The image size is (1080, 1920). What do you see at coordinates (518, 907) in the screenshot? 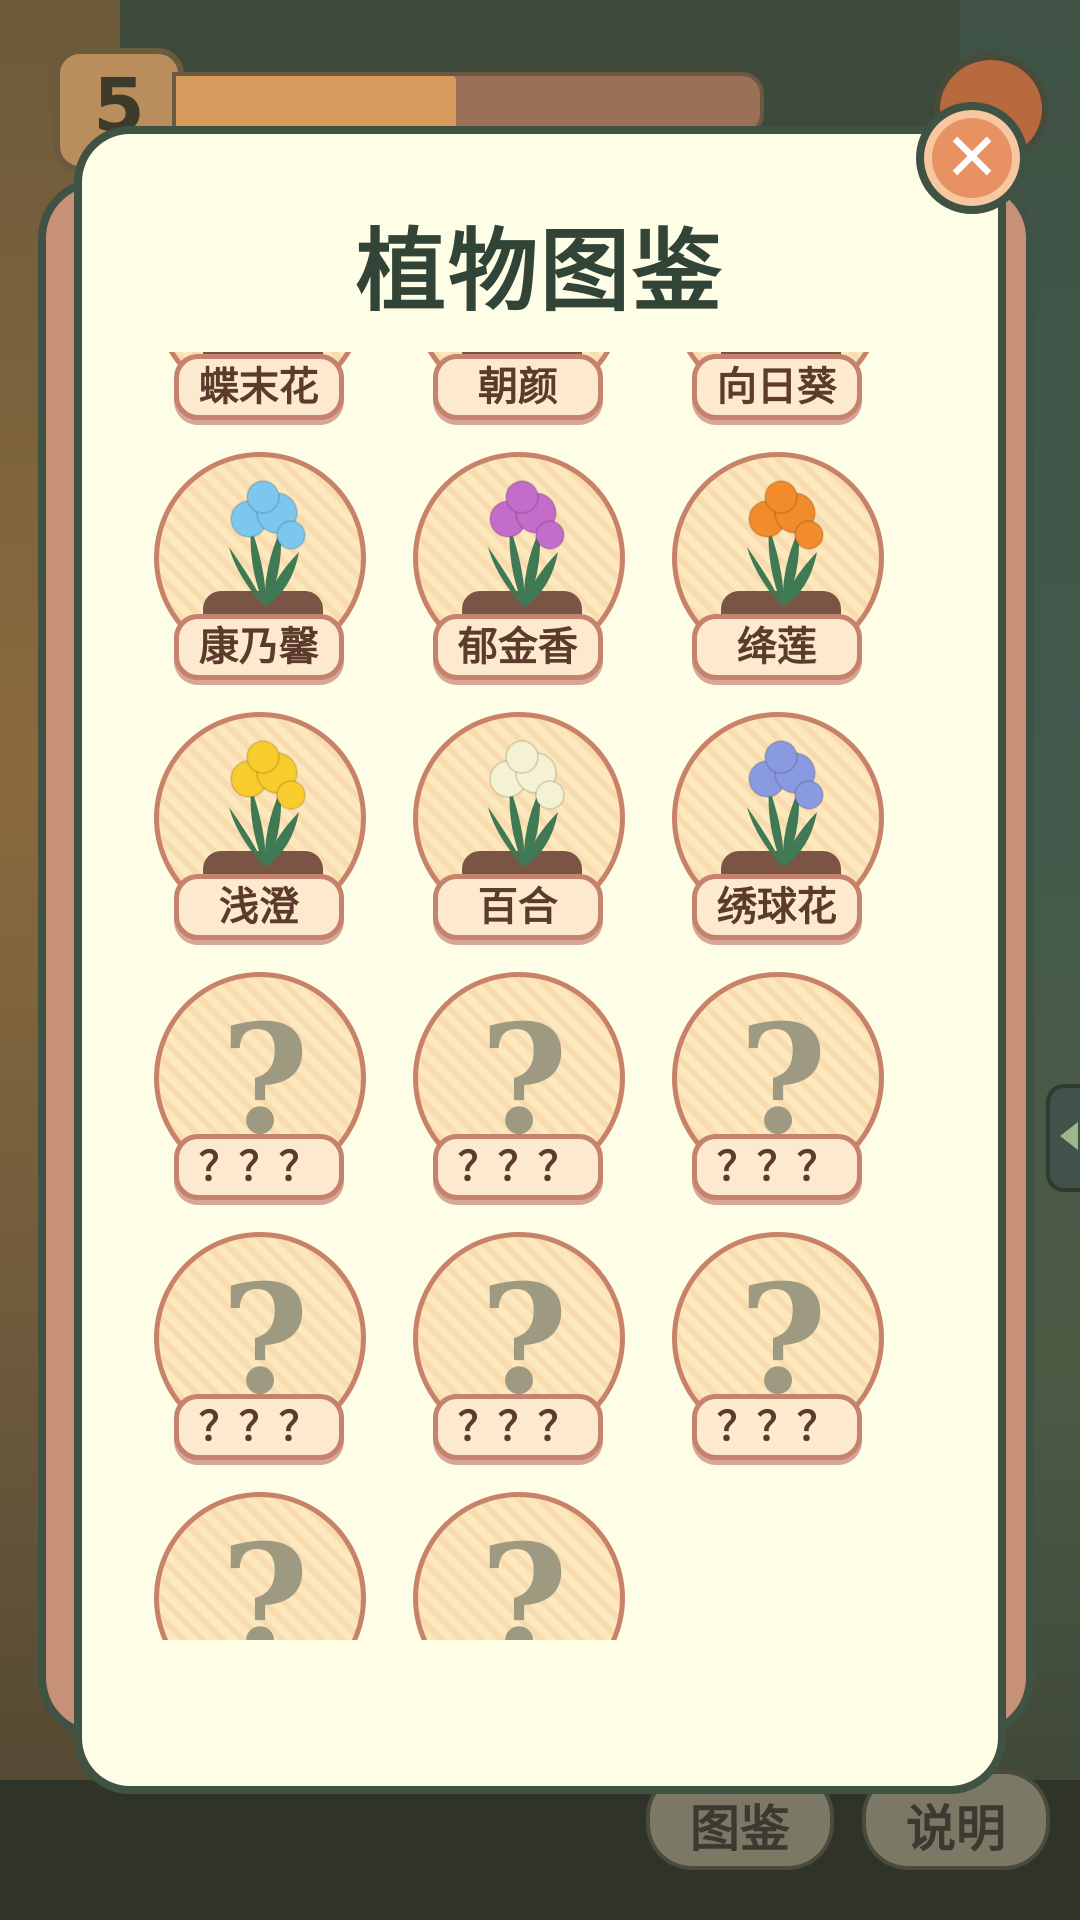
I see `plant-name-label: 百合` at bounding box center [518, 907].